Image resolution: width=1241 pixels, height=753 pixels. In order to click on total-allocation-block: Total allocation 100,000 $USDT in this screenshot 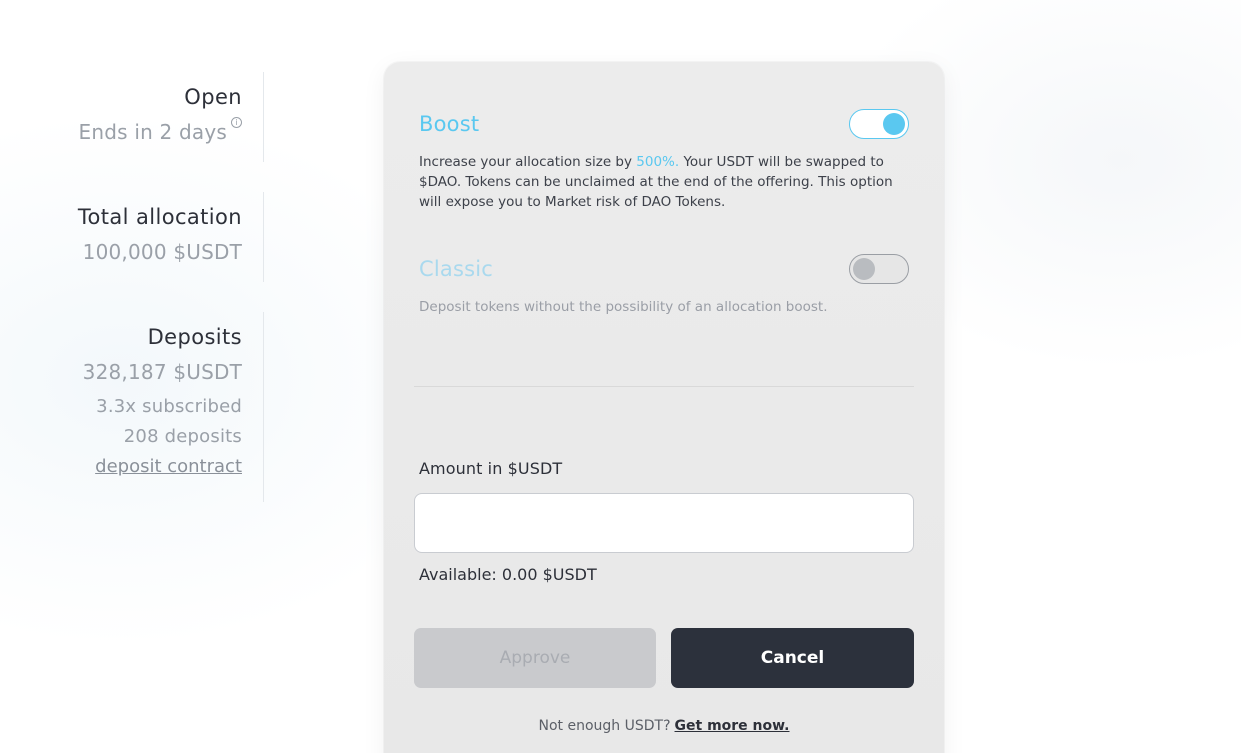, I will do `click(132, 237)`.